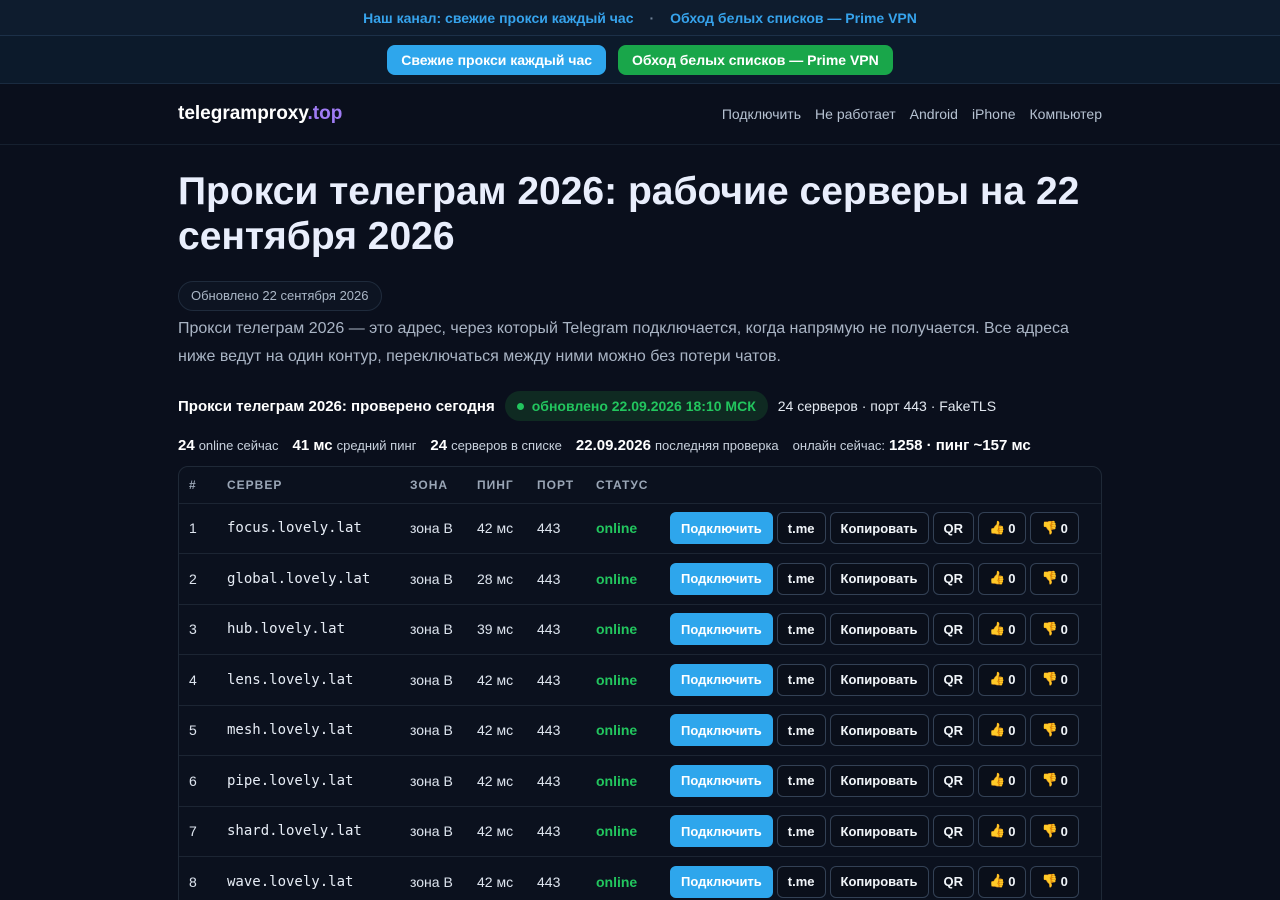 The image size is (1280, 900). Describe the element at coordinates (497, 629) in the screenshot. I see `server-ping: 39 мс` at that location.